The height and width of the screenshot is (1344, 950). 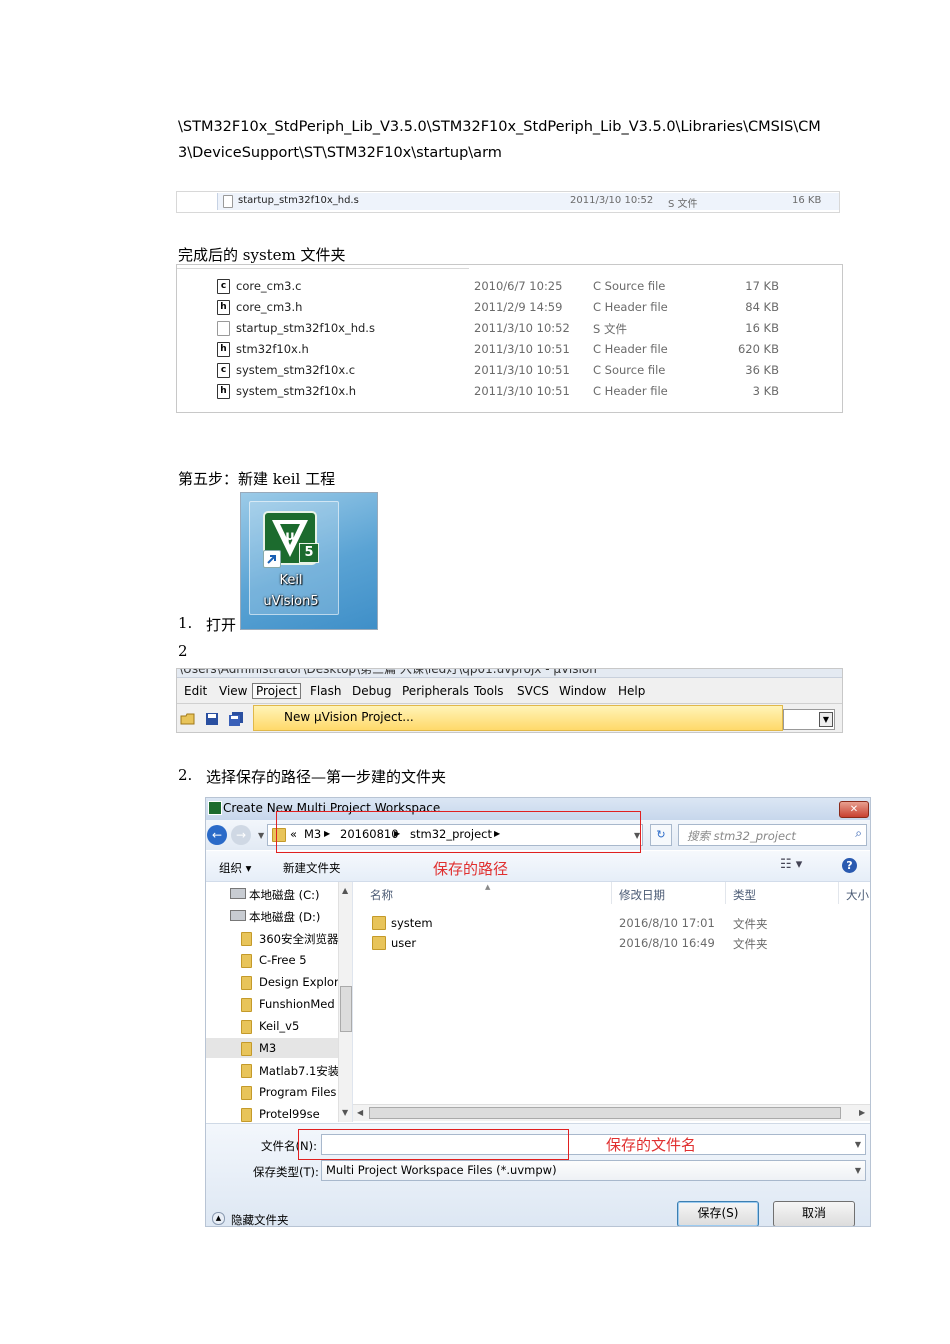 I want to click on file-name: startup_stm32f10x_hd.s, so click(x=305, y=328).